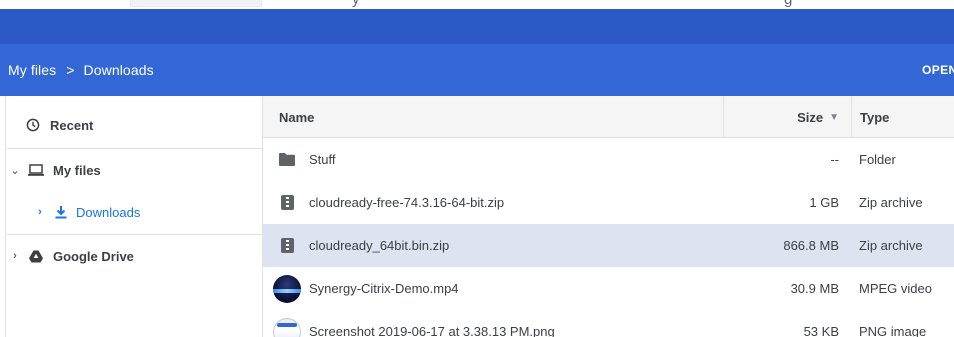  Describe the element at coordinates (834, 117) in the screenshot. I see `sort-arrow-icon: ▼` at that location.